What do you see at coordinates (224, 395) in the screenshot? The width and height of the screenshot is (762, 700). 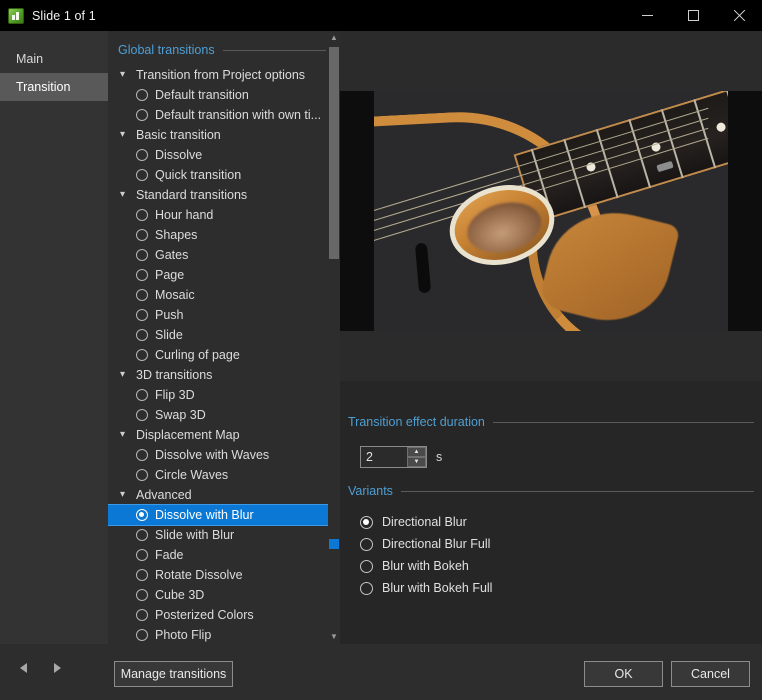 I see `transition-item-row: Flip 3D` at bounding box center [224, 395].